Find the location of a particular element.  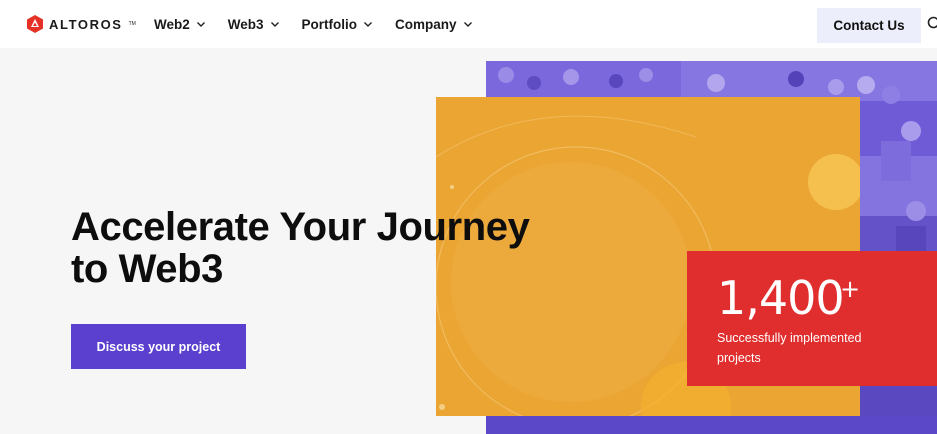

nav-item-label: Web3 is located at coordinates (245, 24).